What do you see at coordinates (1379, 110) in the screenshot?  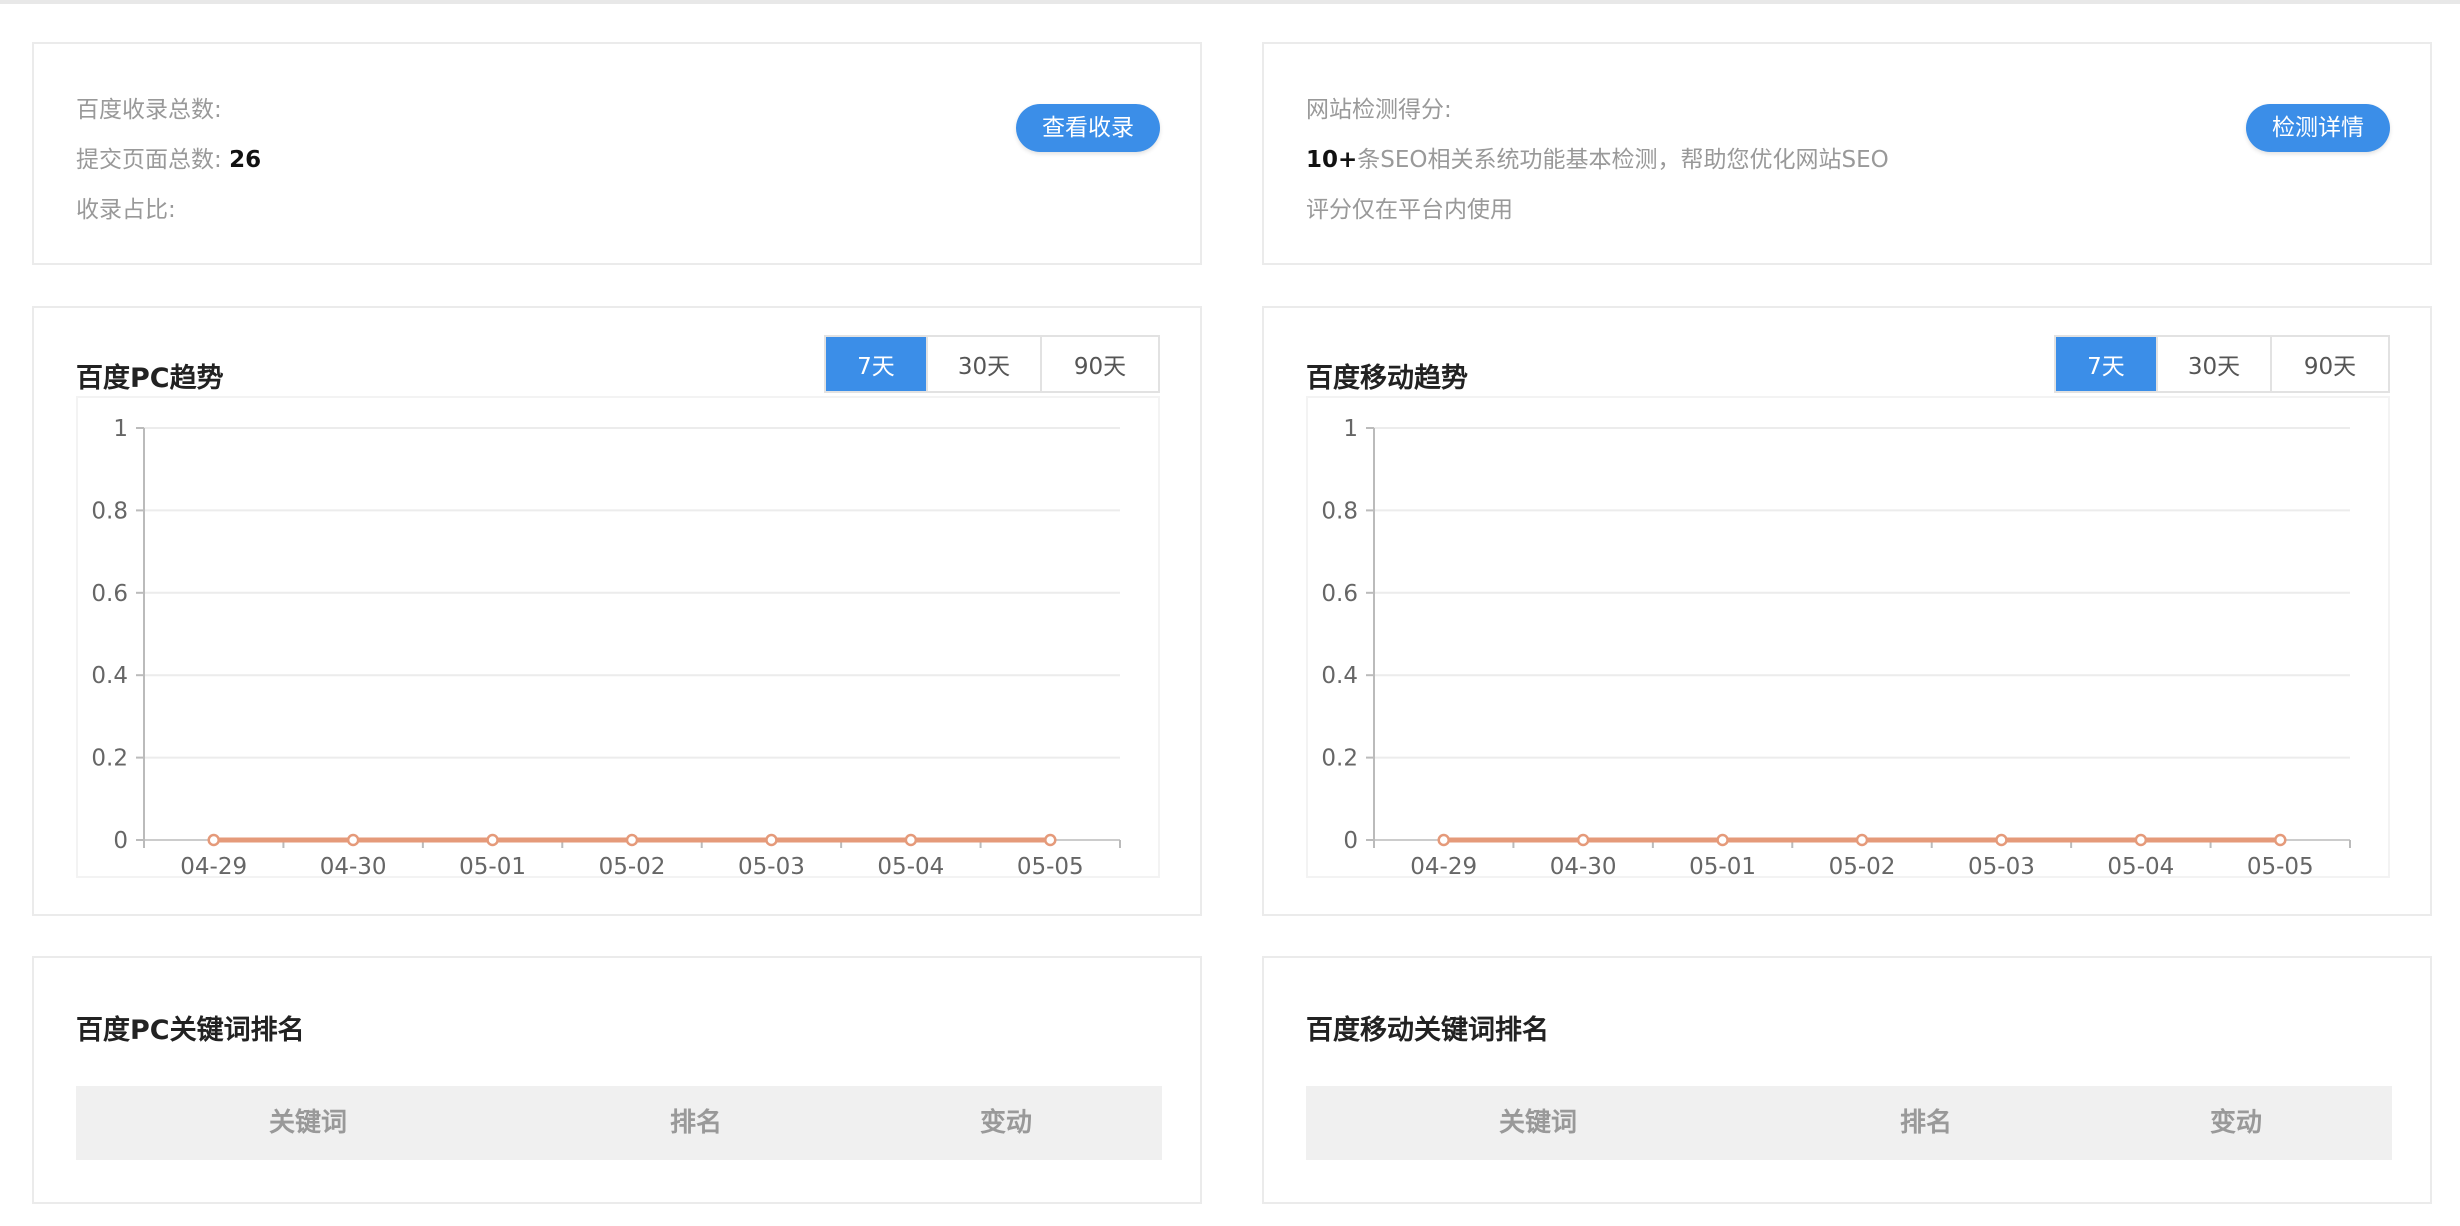 I see `detection-score-label: 网站检测得分:` at bounding box center [1379, 110].